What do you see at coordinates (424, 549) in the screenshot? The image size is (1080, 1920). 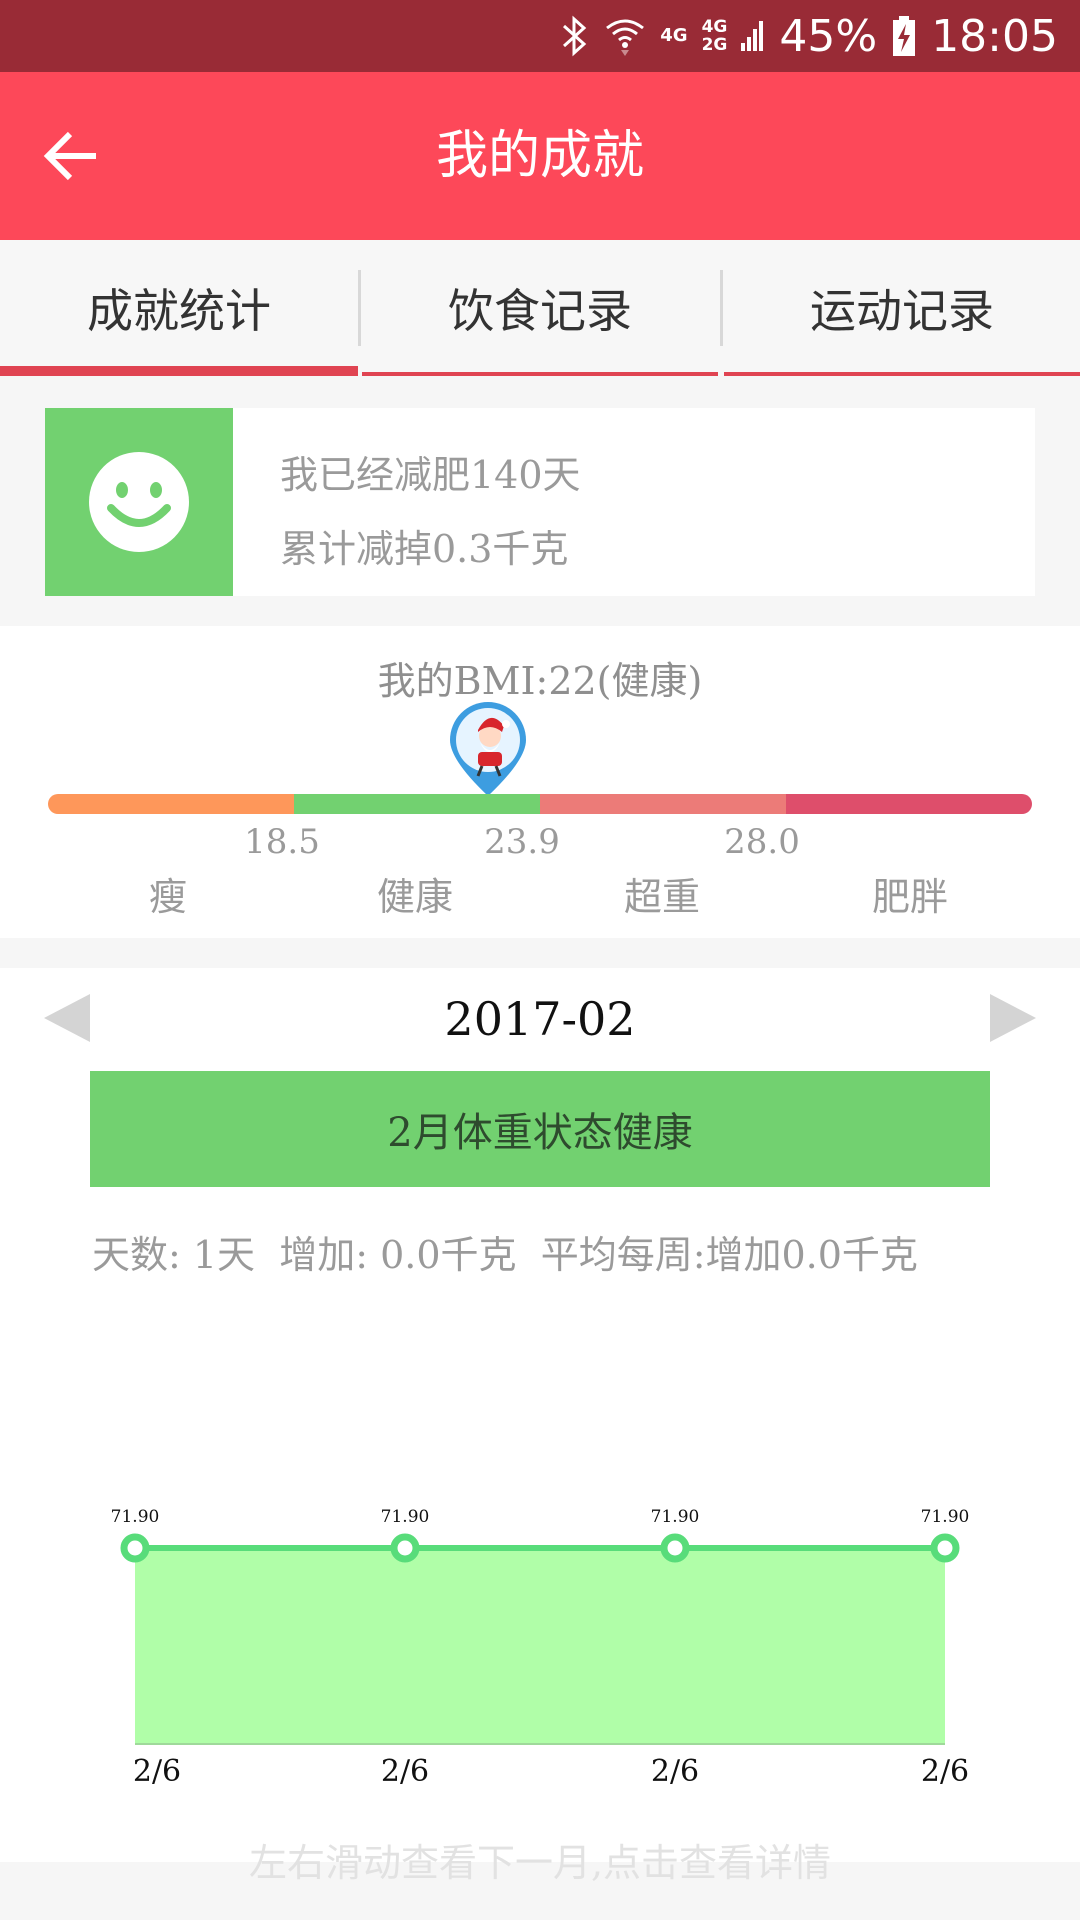 I see `weight-lost: 累计减掉0.3千克` at bounding box center [424, 549].